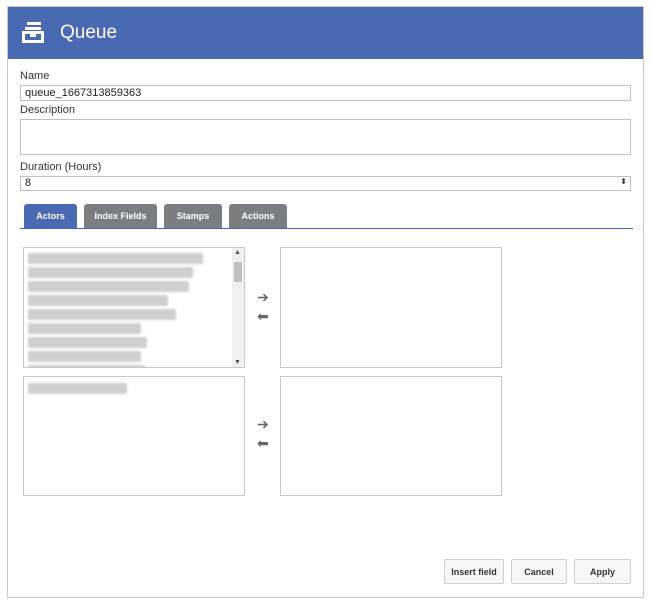 The height and width of the screenshot is (604, 652). What do you see at coordinates (474, 571) in the screenshot?
I see `insert-field-button: Insert field` at bounding box center [474, 571].